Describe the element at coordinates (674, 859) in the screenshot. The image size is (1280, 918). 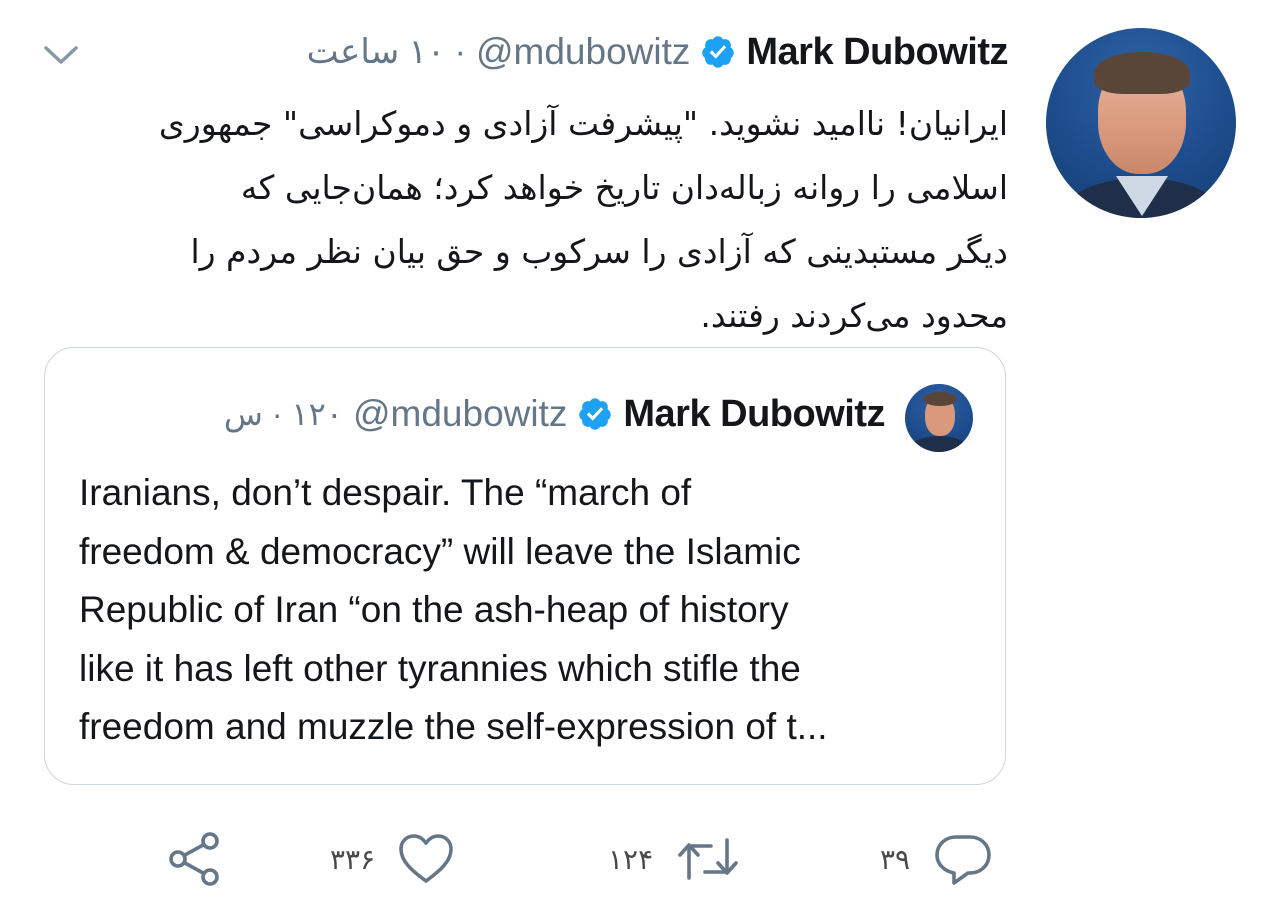
I see `retweet-button: ۱۲۴` at that location.